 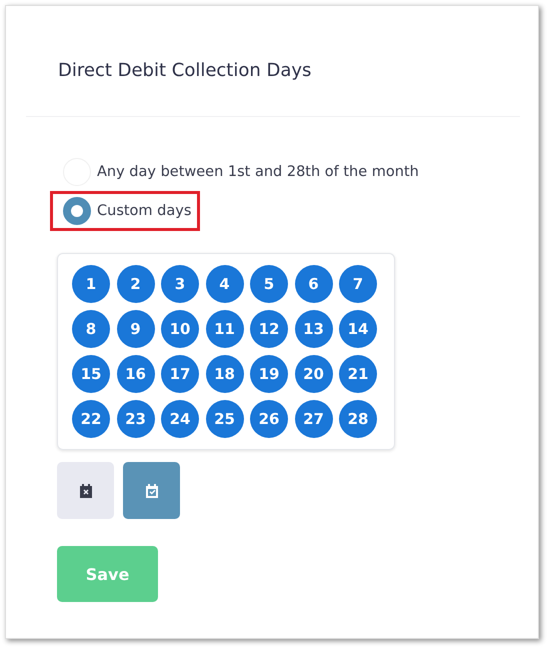 What do you see at coordinates (358, 284) in the screenshot?
I see `day-button: 7` at bounding box center [358, 284].